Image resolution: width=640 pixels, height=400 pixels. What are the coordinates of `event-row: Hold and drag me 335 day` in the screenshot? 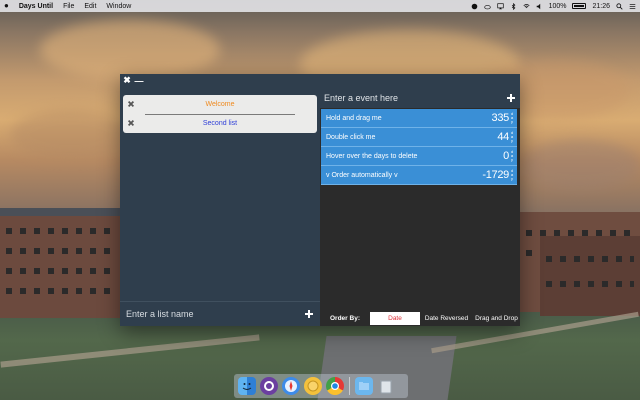 It's located at (419, 118).